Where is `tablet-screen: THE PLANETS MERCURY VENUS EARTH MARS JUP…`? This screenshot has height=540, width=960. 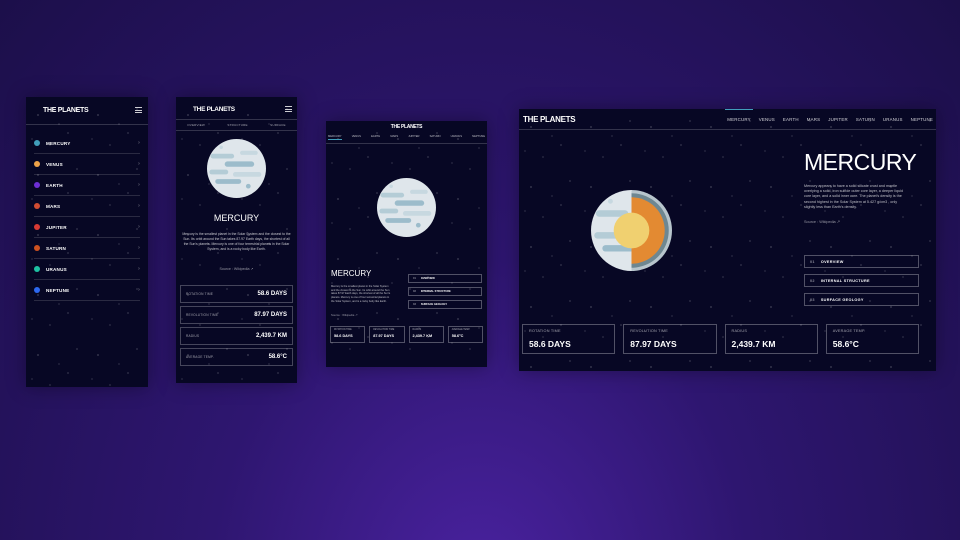 tablet-screen: THE PLANETS MERCURY VENUS EARTH MARS JUP… is located at coordinates (406, 244).